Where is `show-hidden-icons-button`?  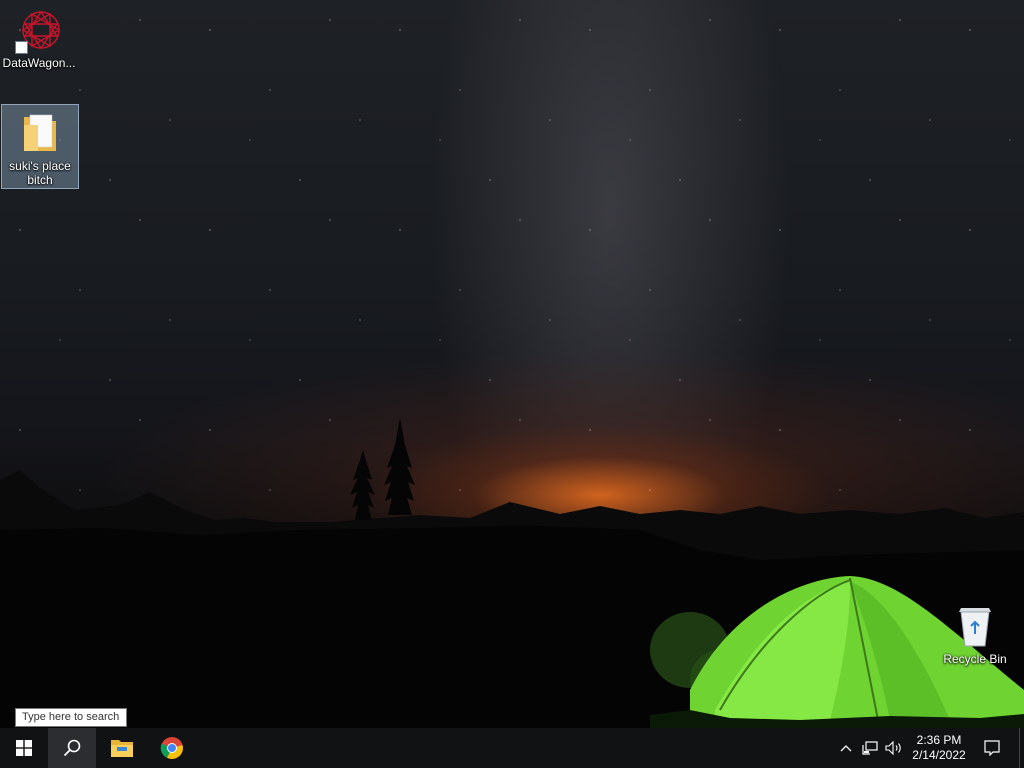 show-hidden-icons-button is located at coordinates (846, 748).